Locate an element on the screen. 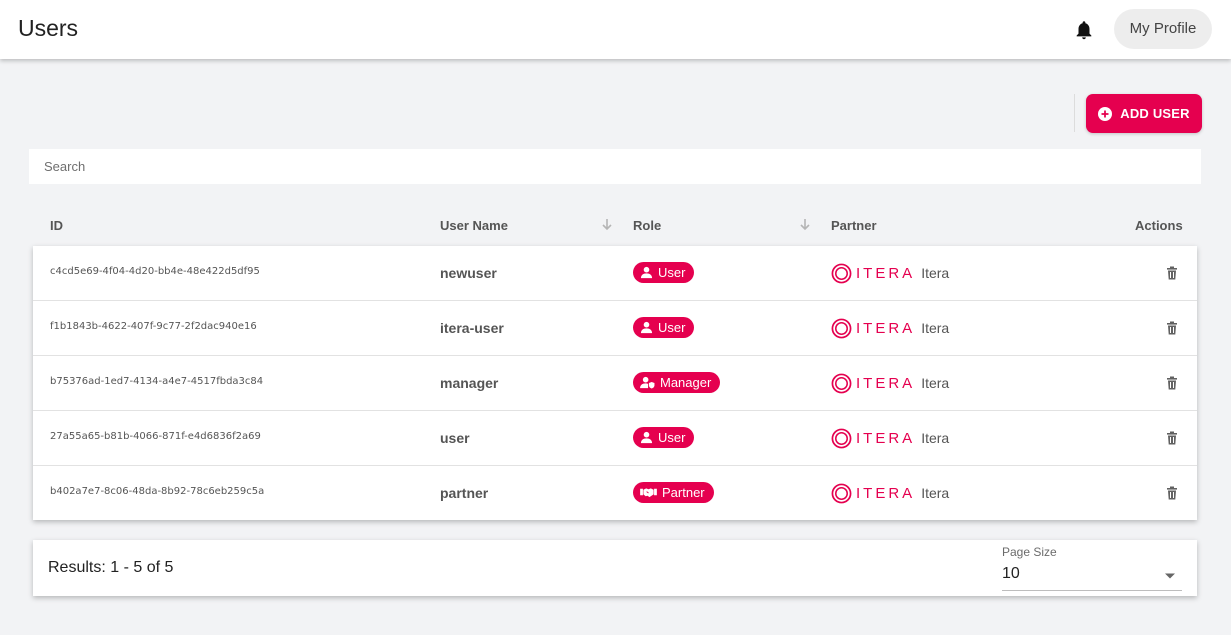 This screenshot has width=1231, height=635. sort-user-name-icon is located at coordinates (607, 225).